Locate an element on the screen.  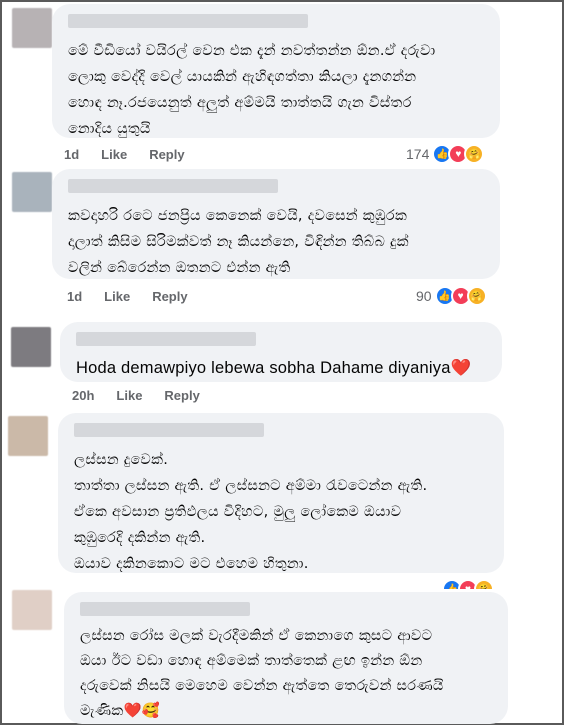
reaction-summary: 174 👍 ♥ 🤗 is located at coordinates (445, 154).